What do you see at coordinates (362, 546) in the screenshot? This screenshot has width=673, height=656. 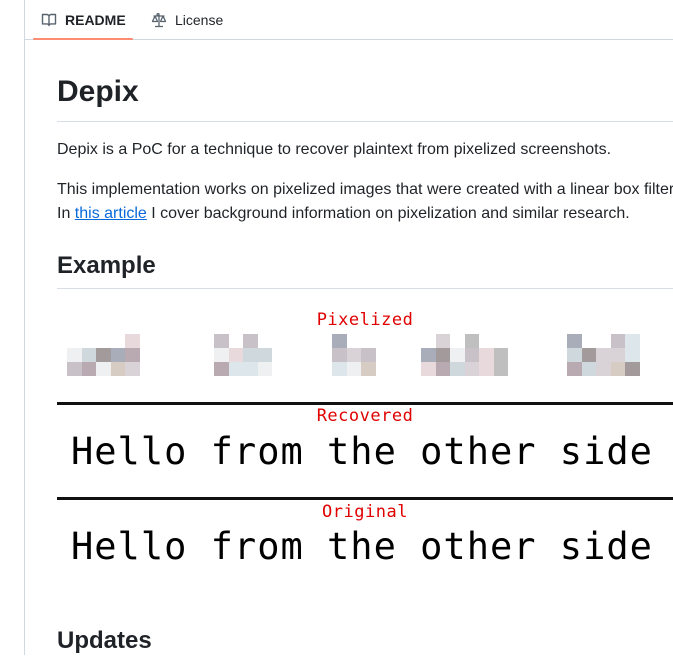 I see `original-text: Hello from the other side` at bounding box center [362, 546].